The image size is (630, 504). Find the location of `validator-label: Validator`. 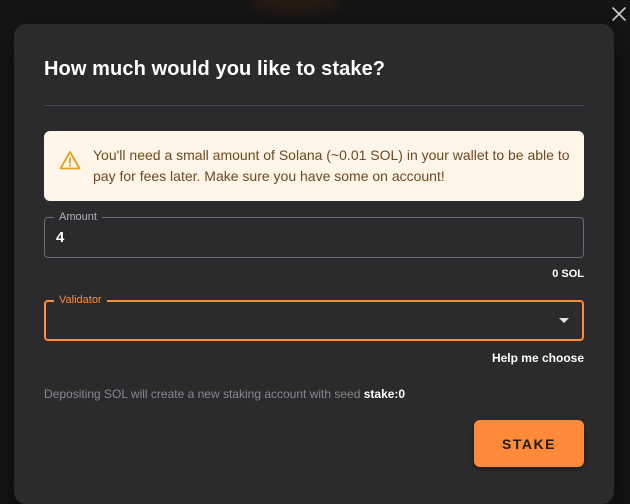

validator-label: Validator is located at coordinates (80, 300).